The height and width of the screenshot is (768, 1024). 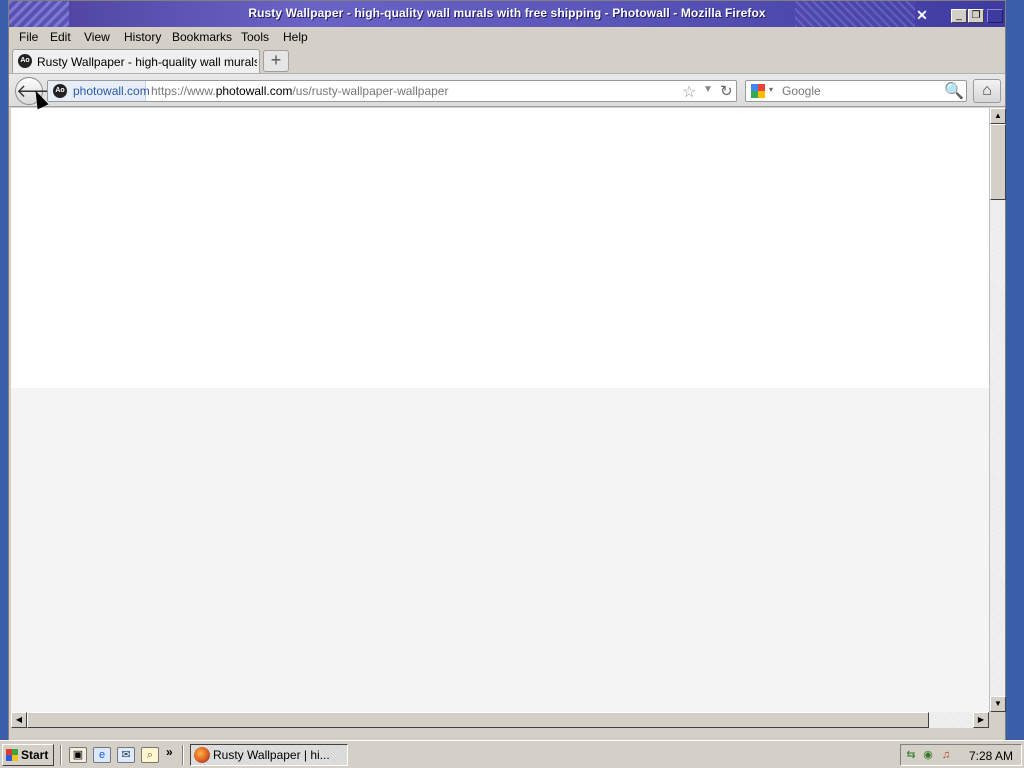 I want to click on scroll-down-button: ▼, so click(x=998, y=704).